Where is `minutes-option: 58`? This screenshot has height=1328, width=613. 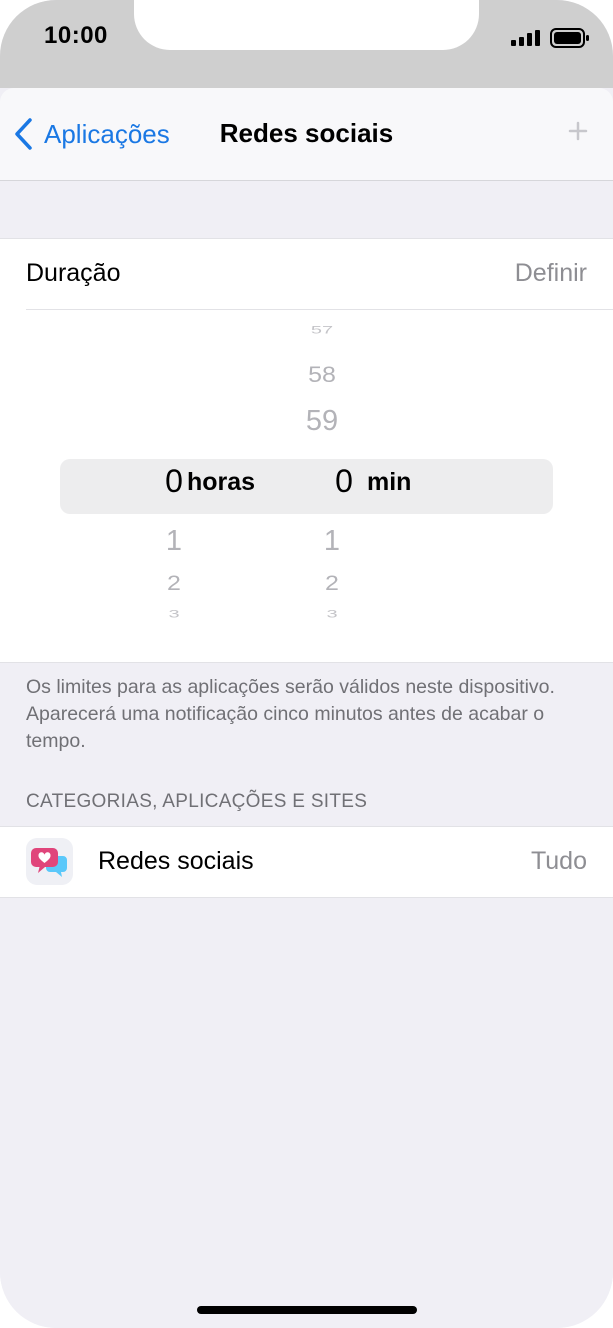
minutes-option: 58 is located at coordinates (322, 375).